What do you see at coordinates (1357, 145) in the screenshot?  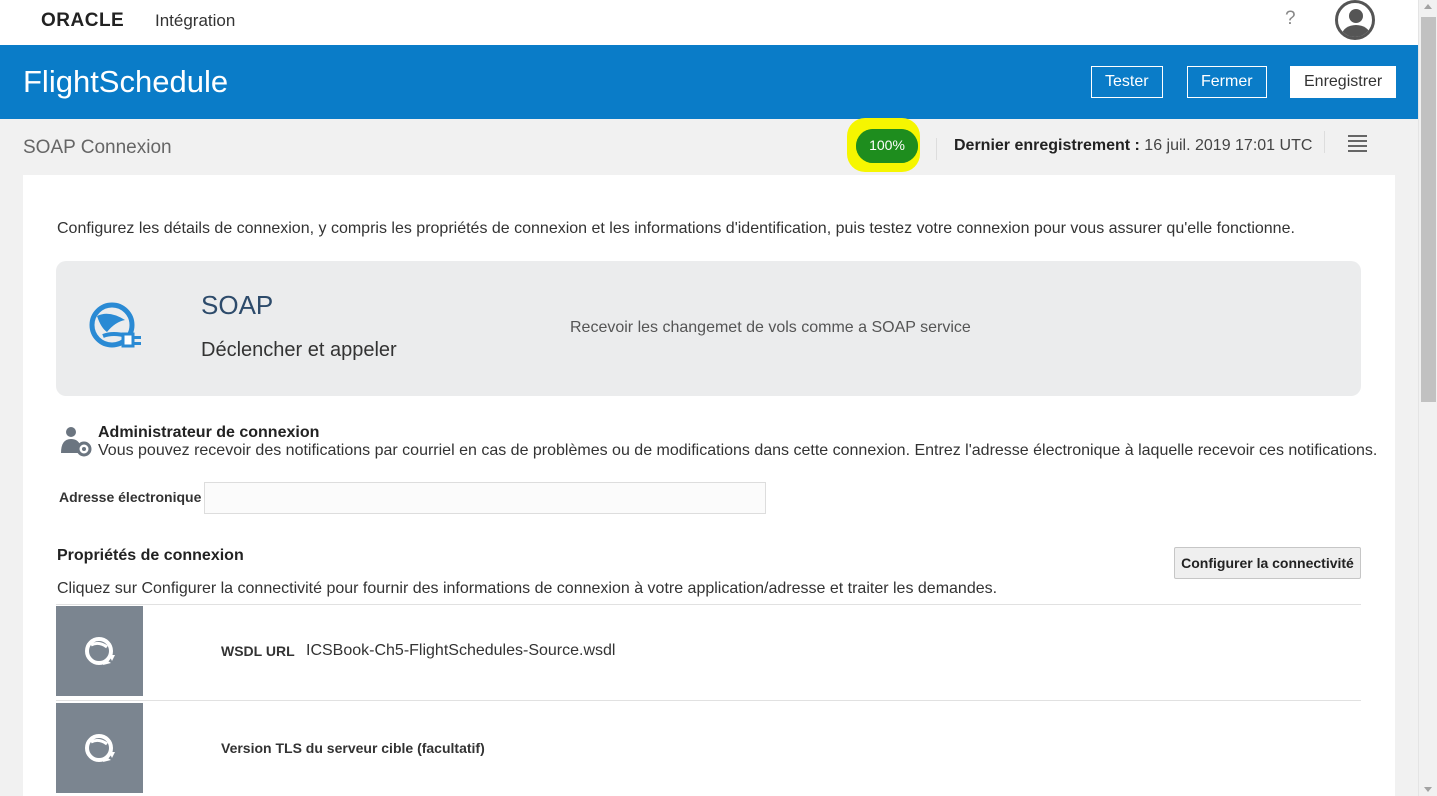 I see `hamburger-menu-icon` at bounding box center [1357, 145].